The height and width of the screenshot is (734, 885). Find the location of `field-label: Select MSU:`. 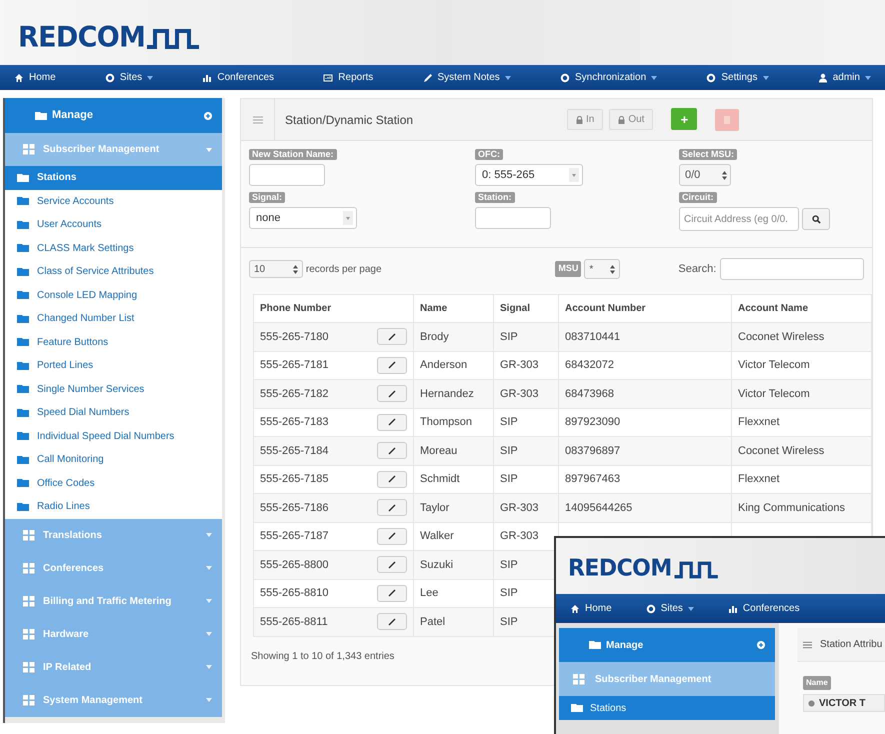

field-label: Select MSU: is located at coordinates (708, 154).